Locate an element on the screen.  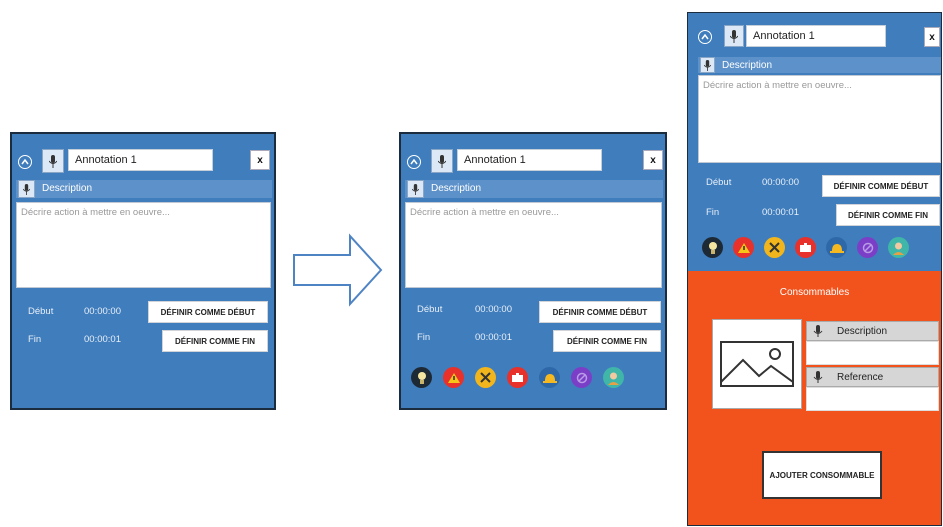
consumable-reference-label: Reference is located at coordinates (860, 377).